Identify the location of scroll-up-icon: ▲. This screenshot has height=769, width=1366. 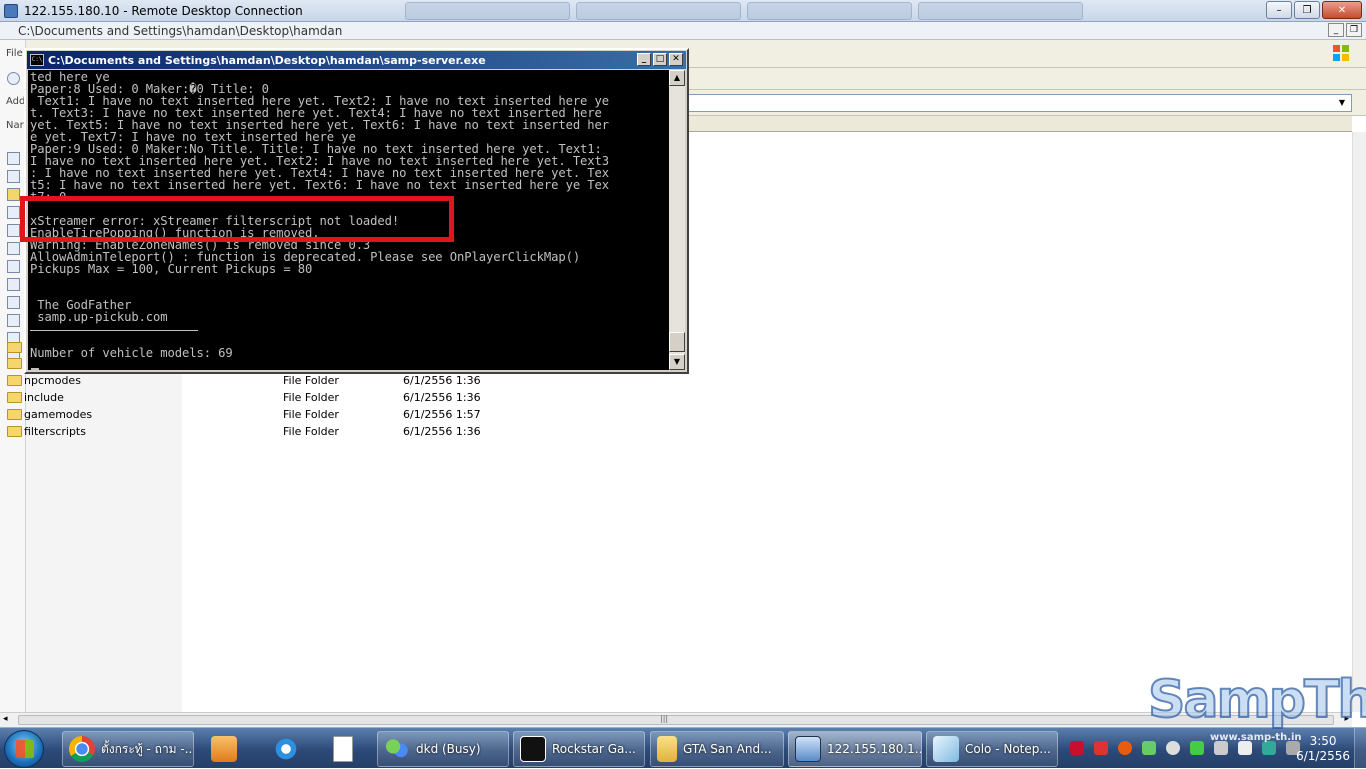
(677, 78).